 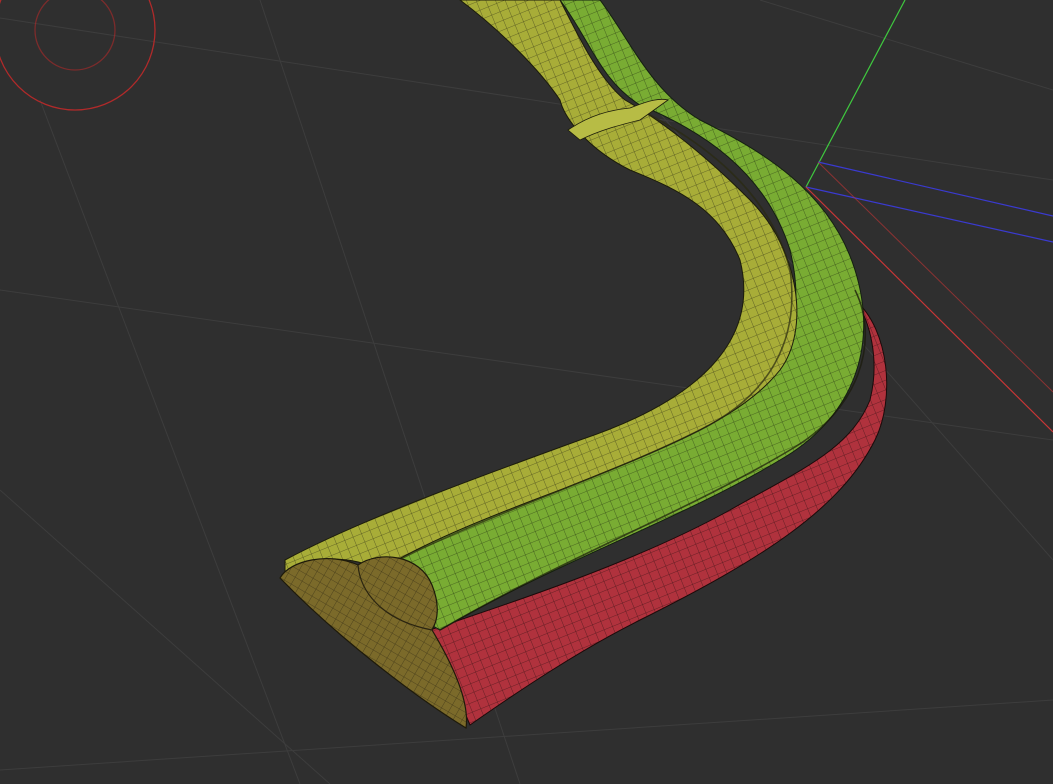 I want to click on rotation-gizmo, so click(x=78, y=55).